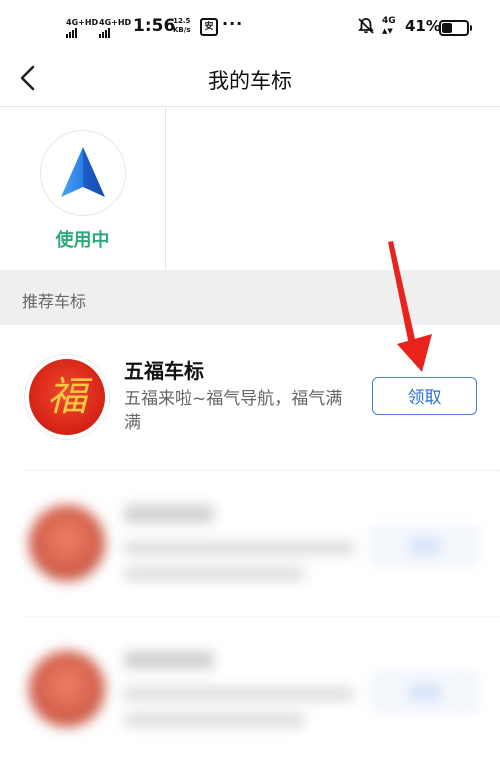  I want to click on item-name: 五福车标, so click(164, 371).